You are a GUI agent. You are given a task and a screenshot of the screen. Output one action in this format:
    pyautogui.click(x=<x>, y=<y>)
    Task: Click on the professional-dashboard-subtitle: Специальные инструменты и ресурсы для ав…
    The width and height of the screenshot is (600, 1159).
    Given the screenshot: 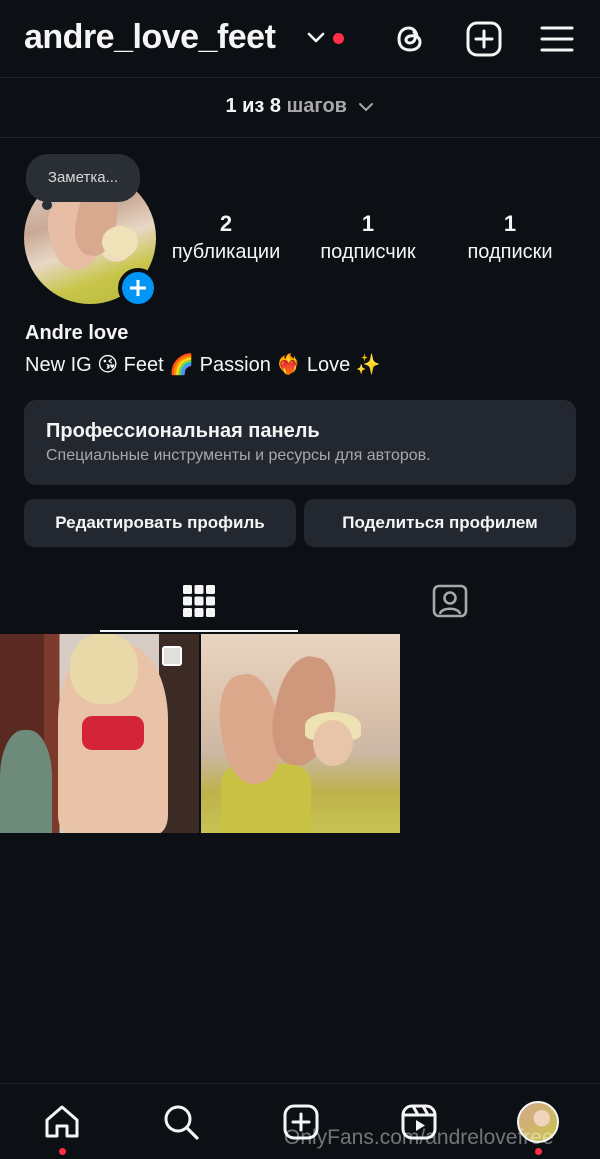 What is the action you would take?
    pyautogui.click(x=238, y=455)
    